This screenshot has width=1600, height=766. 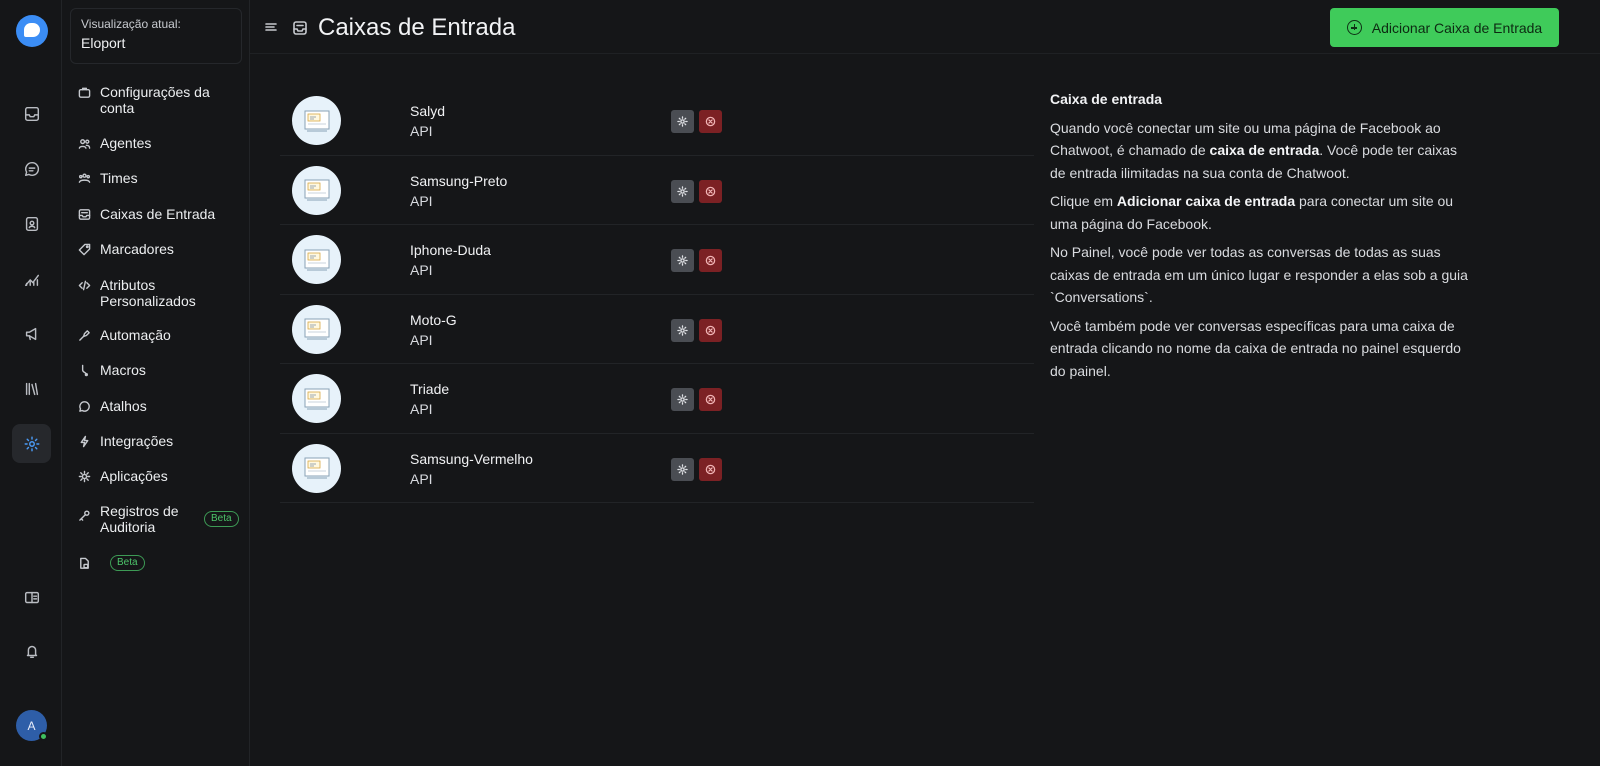 What do you see at coordinates (85, 371) in the screenshot?
I see `macro-icon` at bounding box center [85, 371].